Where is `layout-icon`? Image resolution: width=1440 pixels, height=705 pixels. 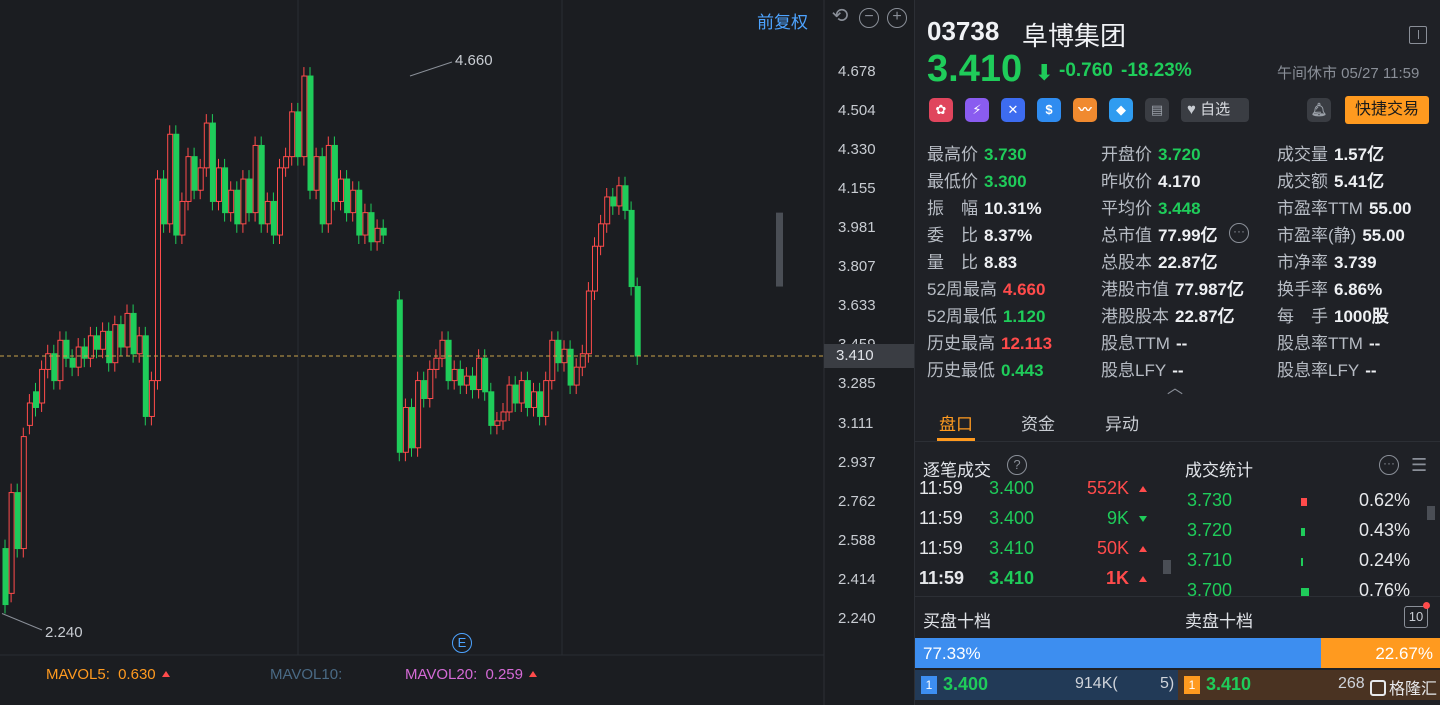
layout-icon is located at coordinates (1418, 35).